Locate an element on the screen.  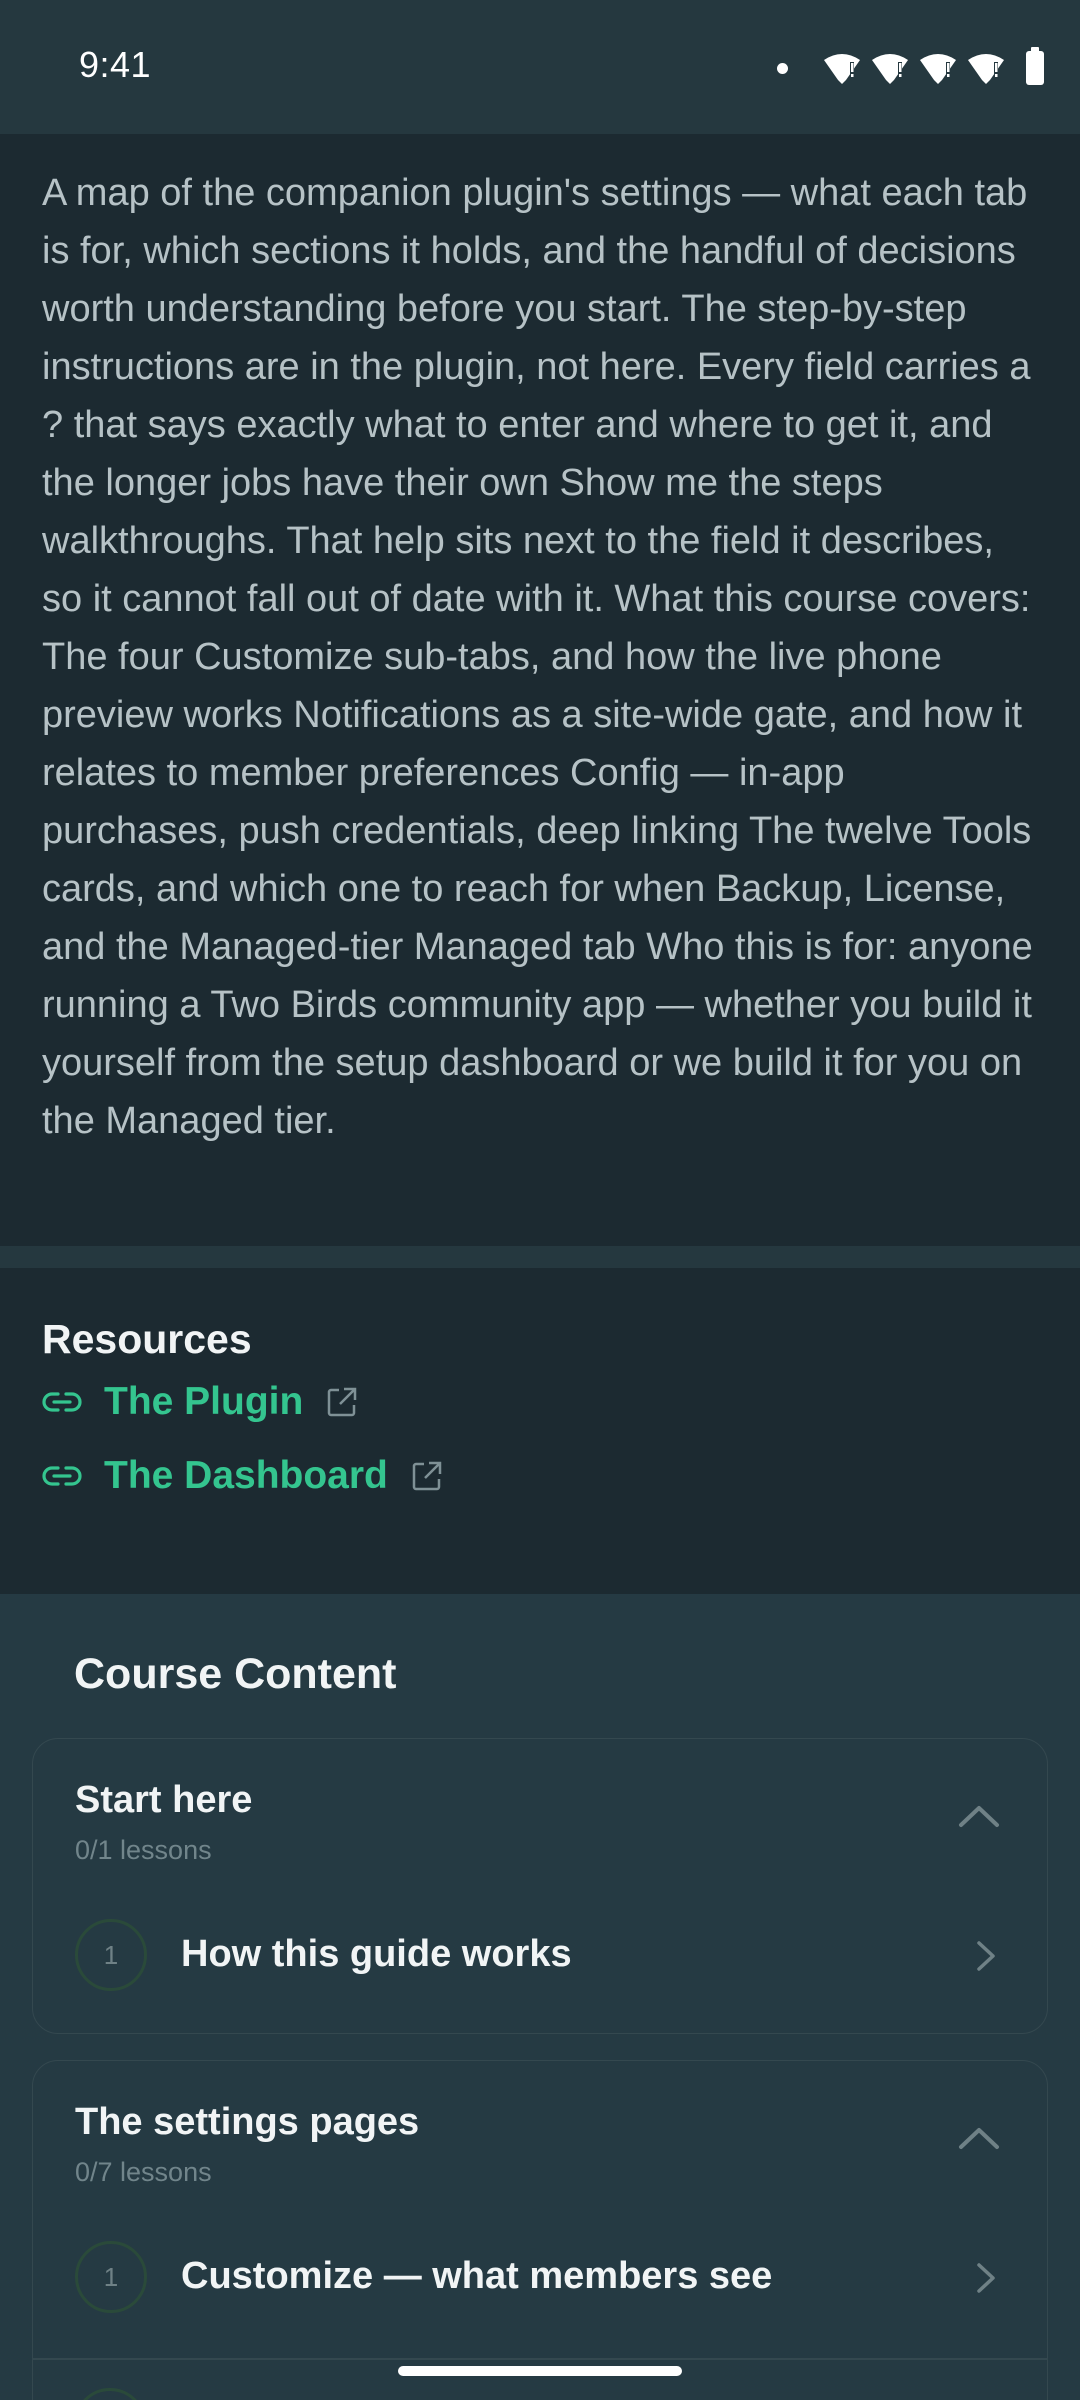
resources-section: Resources The Plugin The Dashboard is located at coordinates (540, 1431).